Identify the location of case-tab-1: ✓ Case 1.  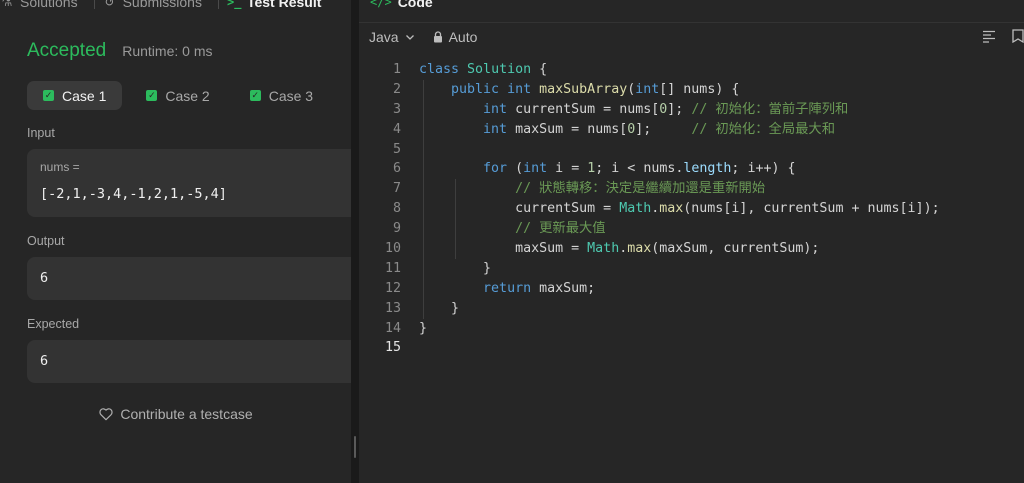
(75, 95).